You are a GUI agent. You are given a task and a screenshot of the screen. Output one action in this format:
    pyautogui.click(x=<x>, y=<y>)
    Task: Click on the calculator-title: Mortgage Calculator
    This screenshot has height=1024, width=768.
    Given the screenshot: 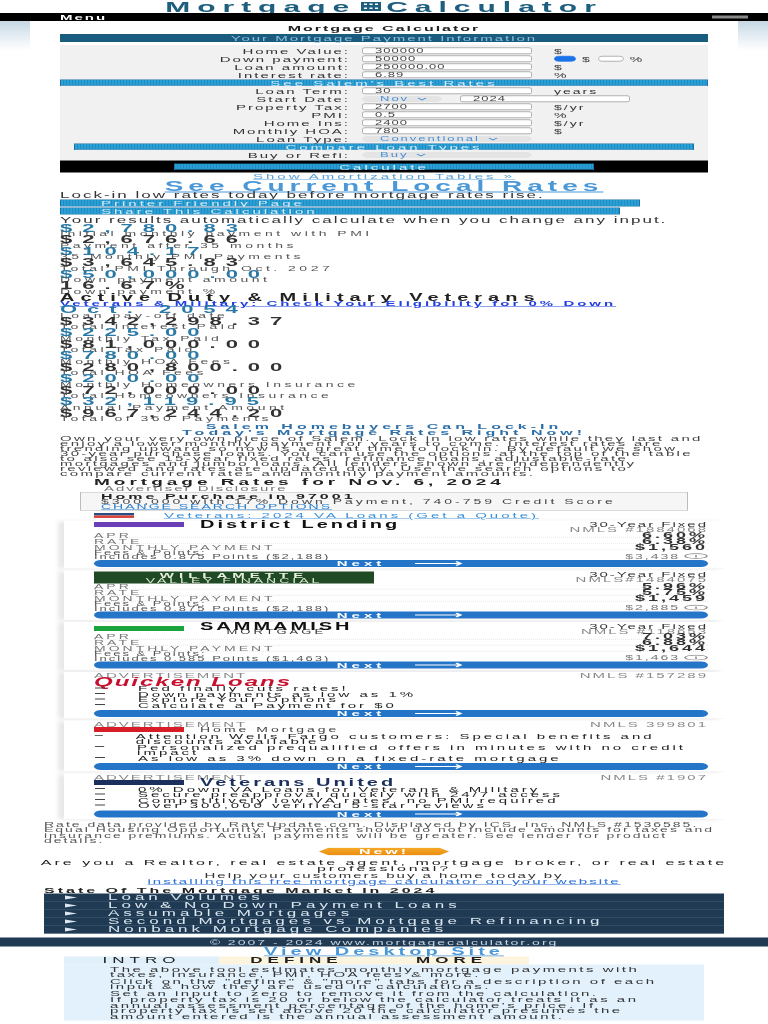 What is the action you would take?
    pyautogui.click(x=384, y=28)
    